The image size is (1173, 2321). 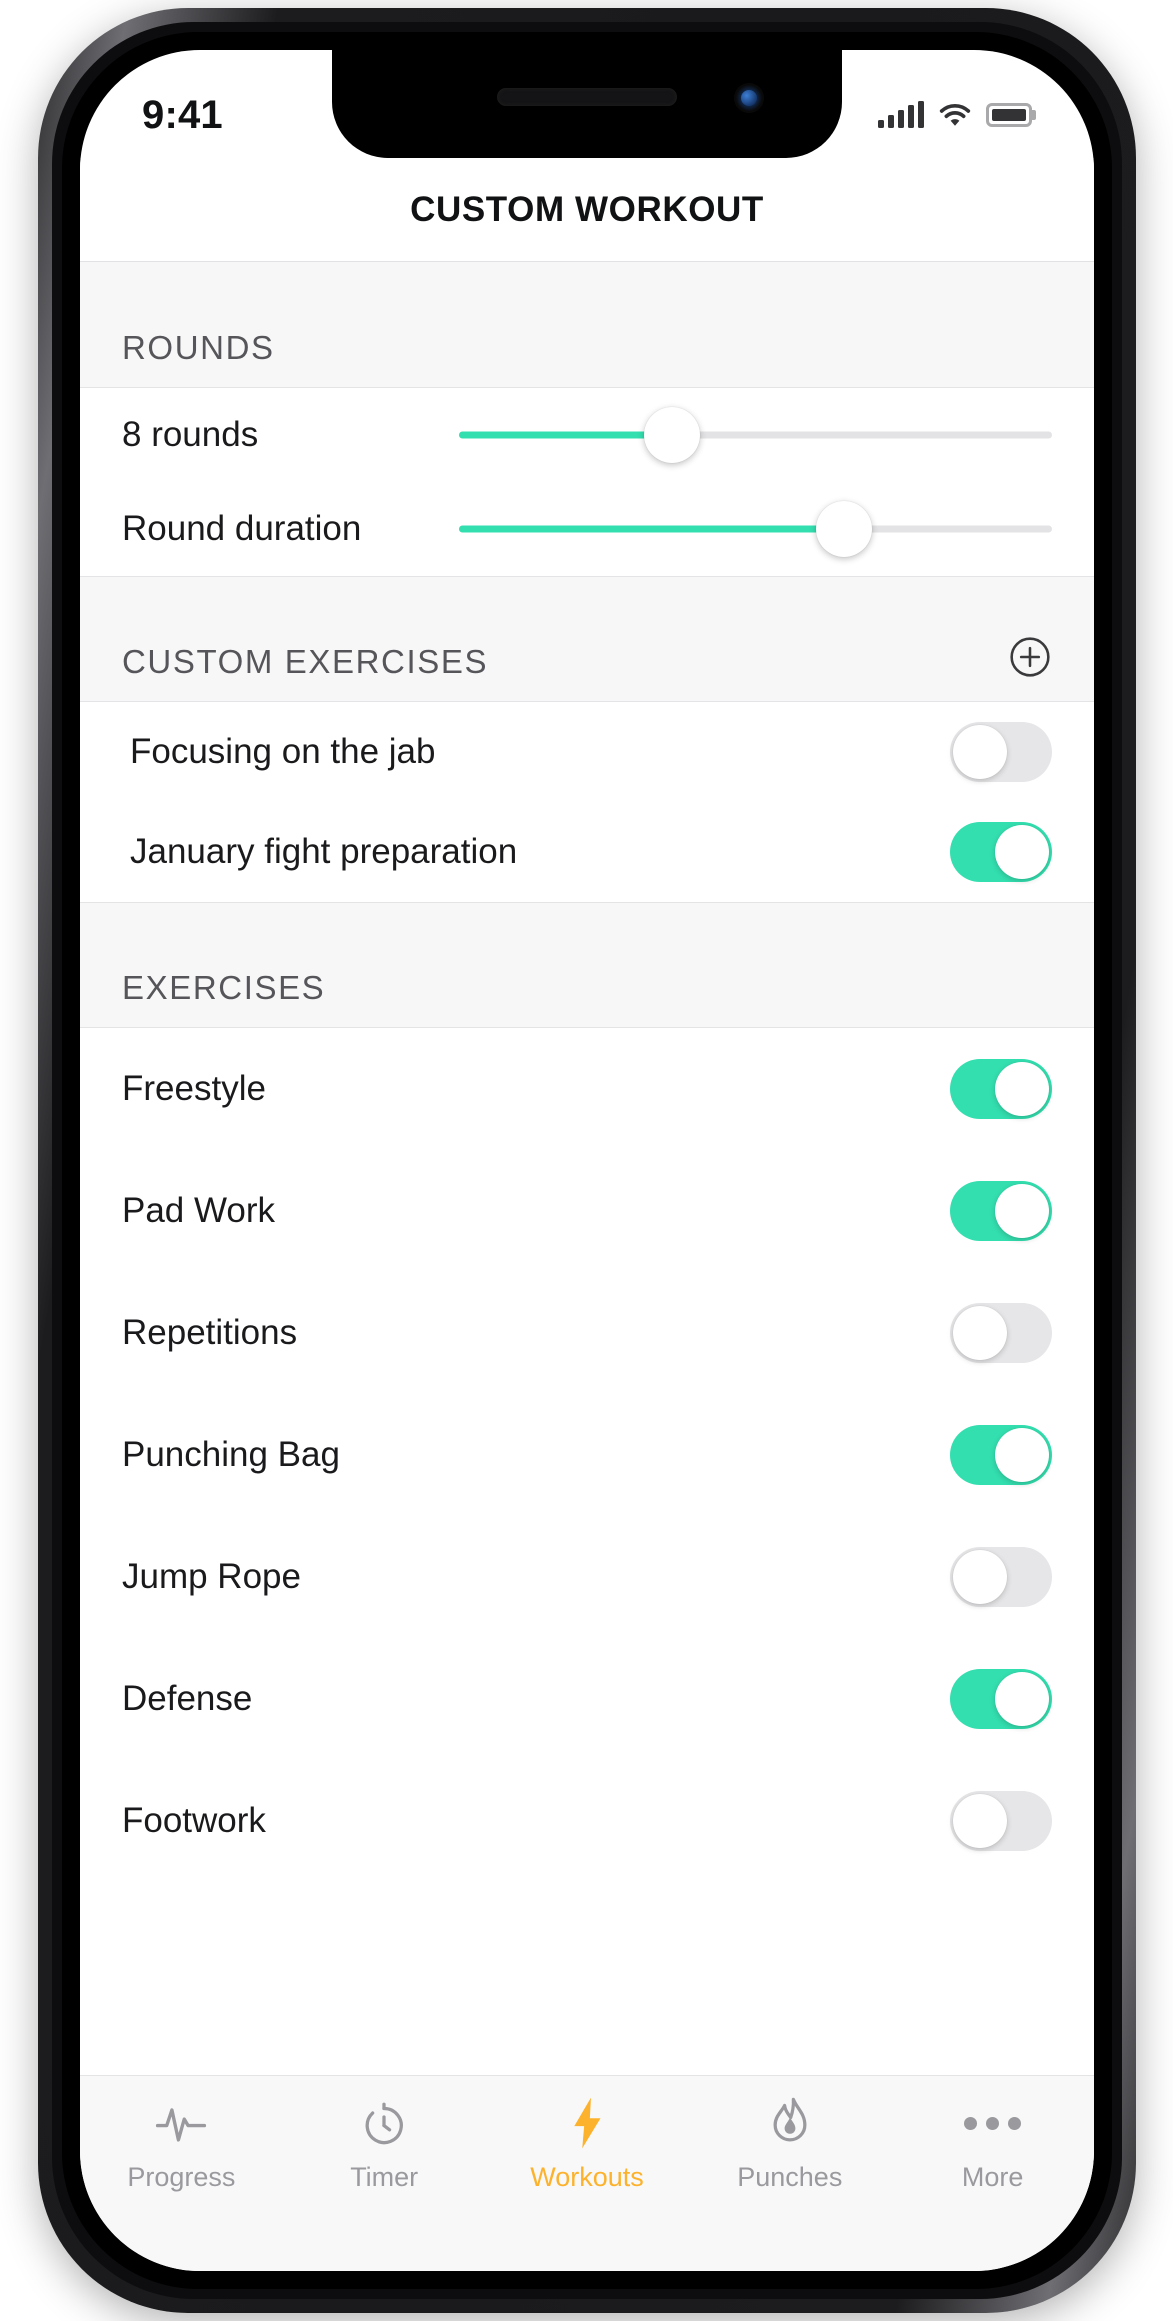 I want to click on front-camera-icon, so click(x=749, y=98).